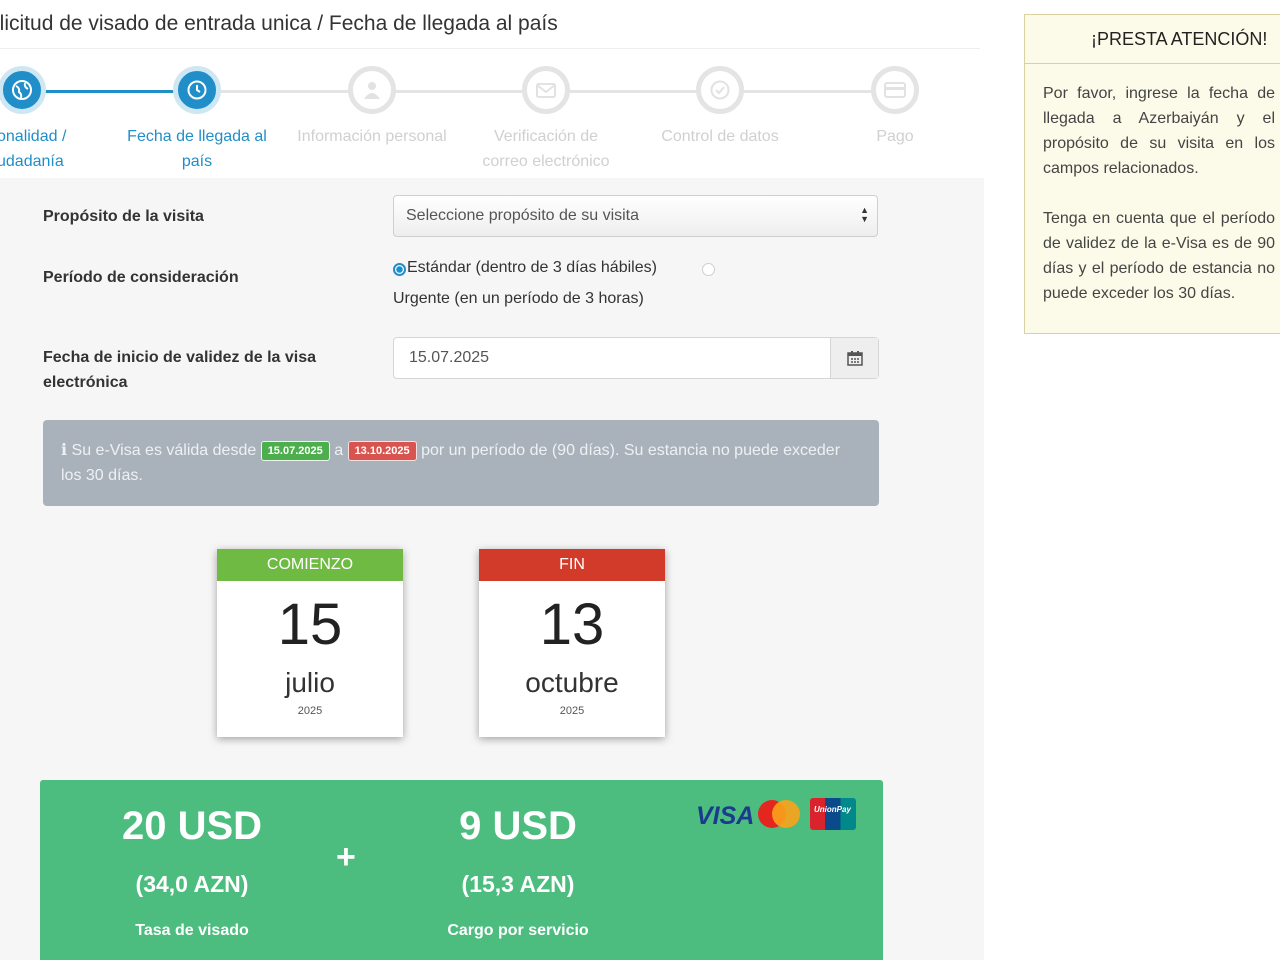 The height and width of the screenshot is (960, 1280). What do you see at coordinates (372, 136) in the screenshot?
I see `step-label: Información personal` at bounding box center [372, 136].